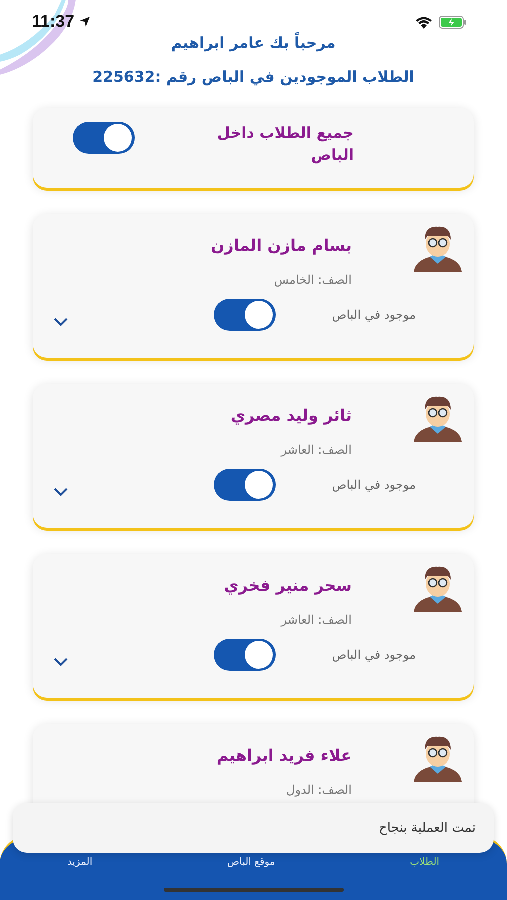 This screenshot has width=507, height=900. What do you see at coordinates (424, 22) in the screenshot?
I see `wifi-icon` at bounding box center [424, 22].